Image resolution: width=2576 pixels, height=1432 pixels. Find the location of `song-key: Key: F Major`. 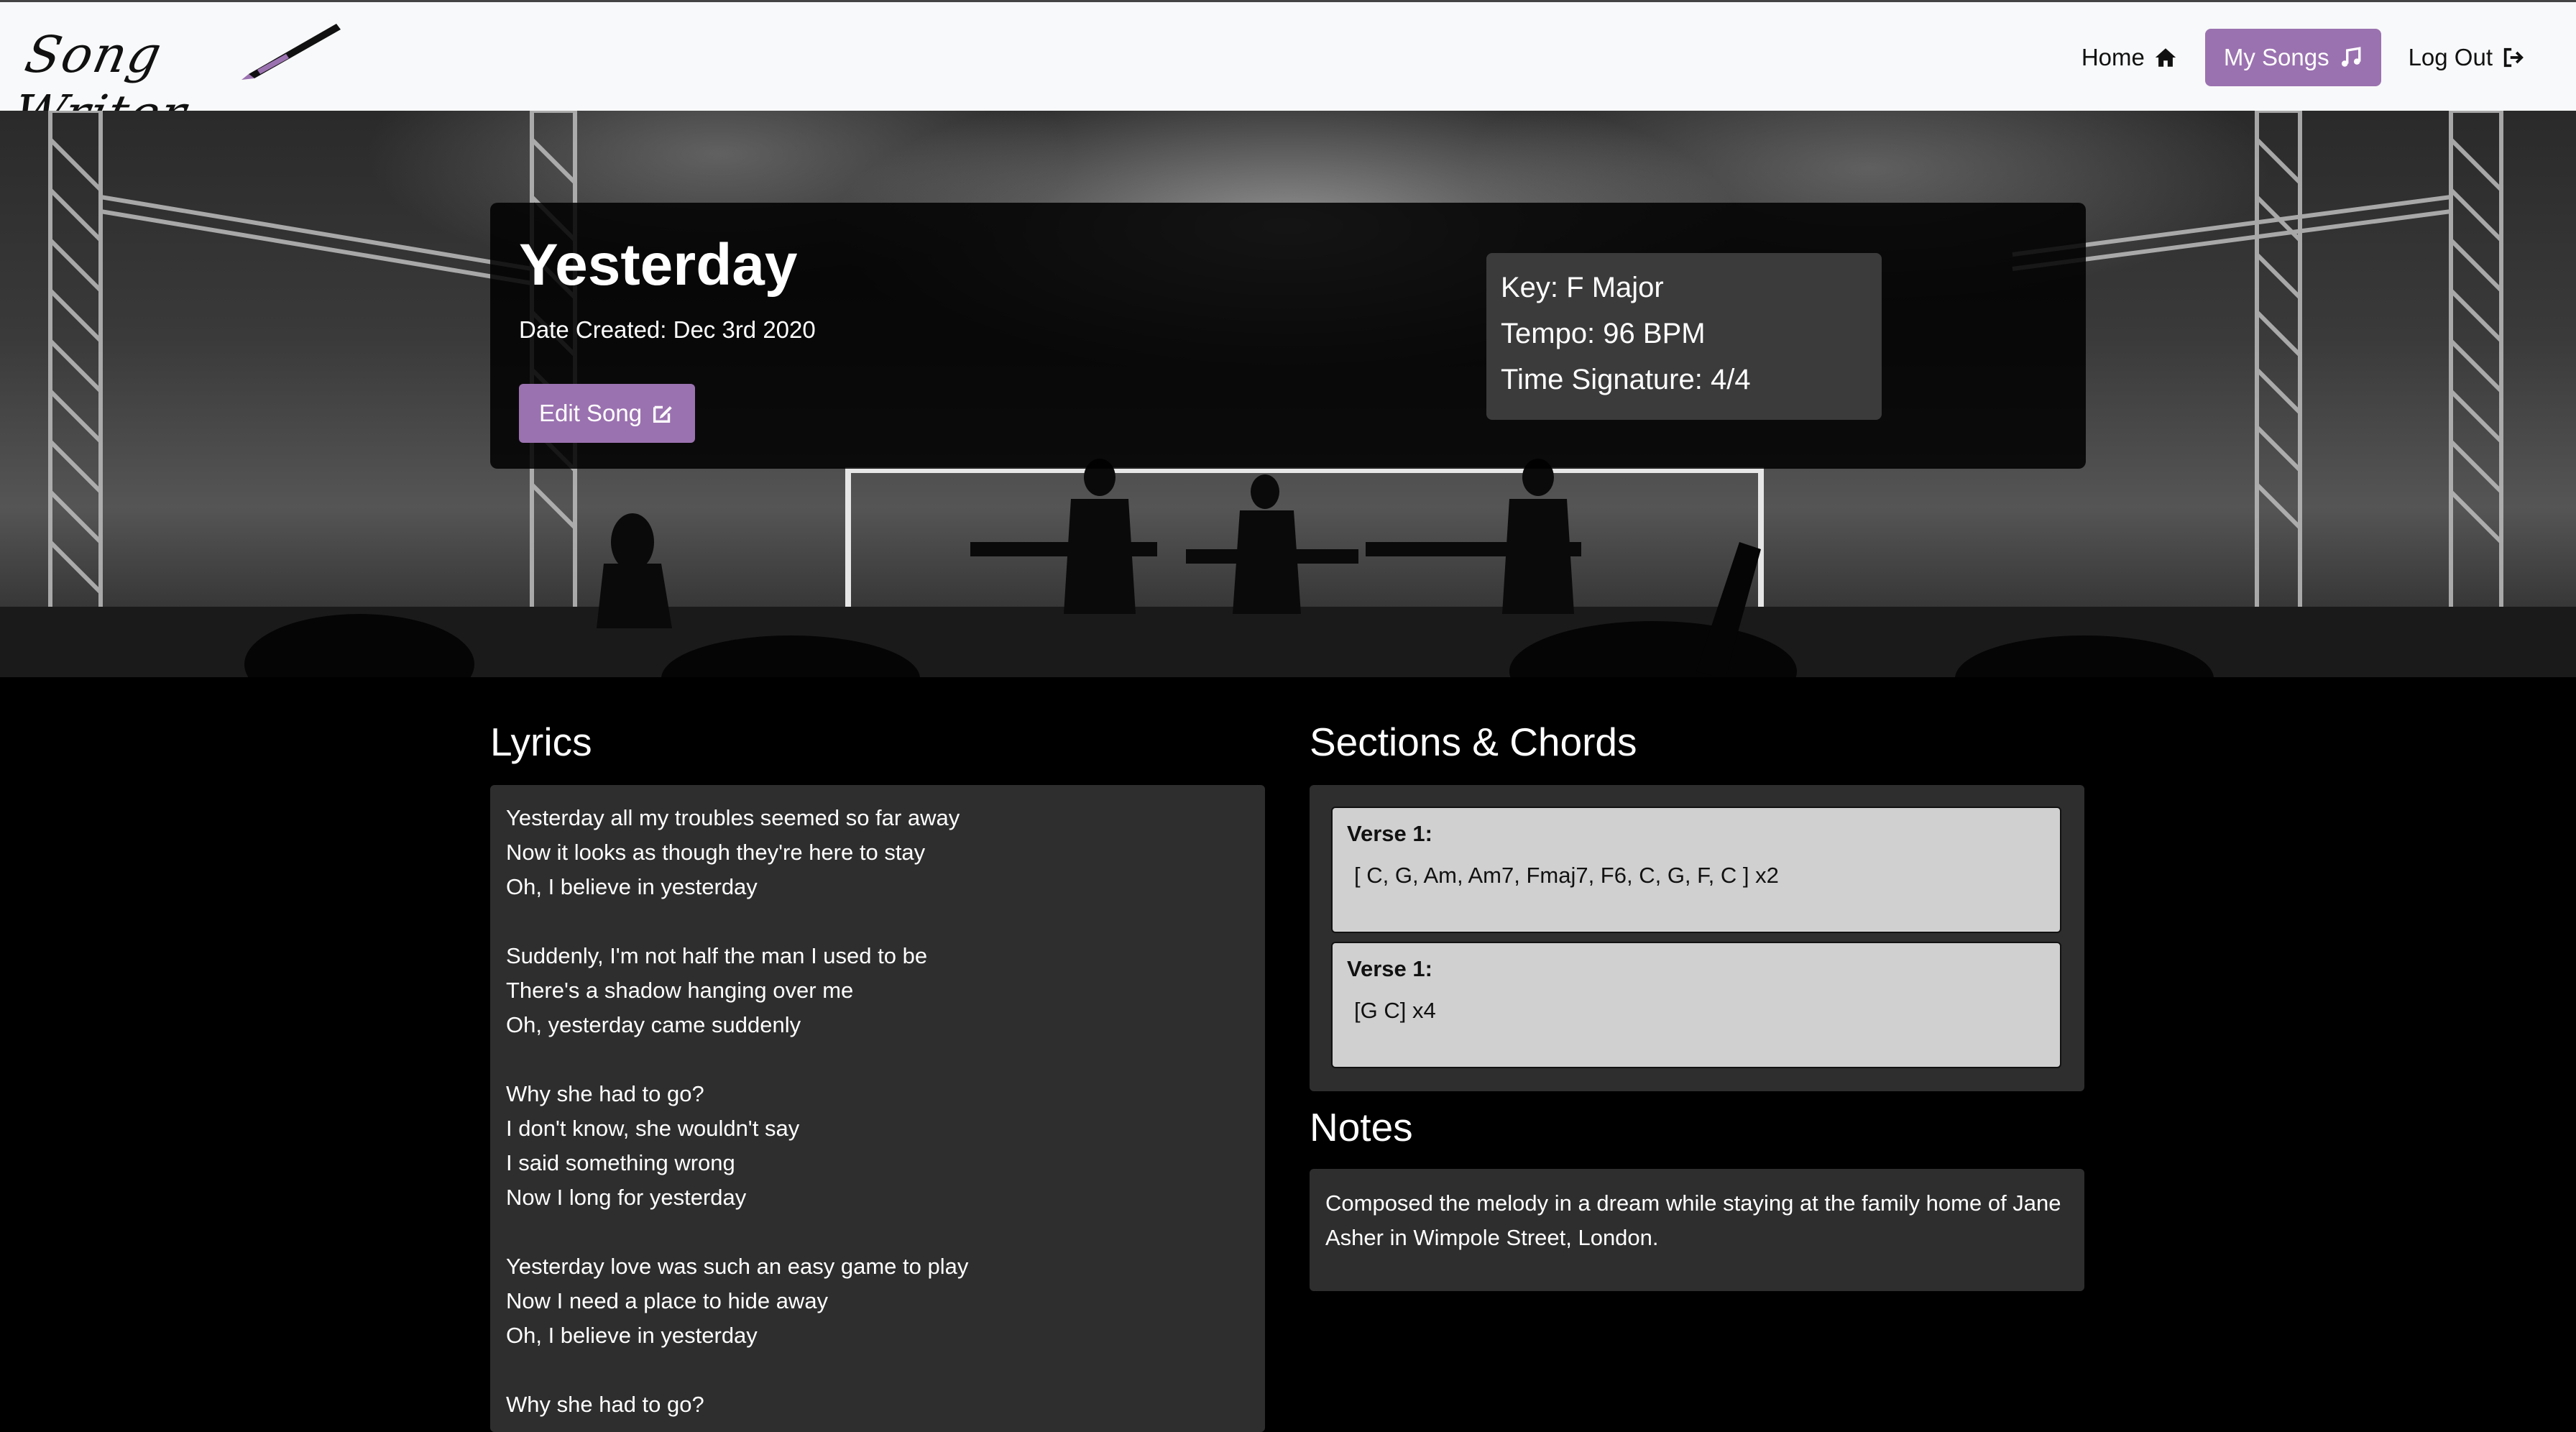

song-key: Key: F Major is located at coordinates (1582, 287).